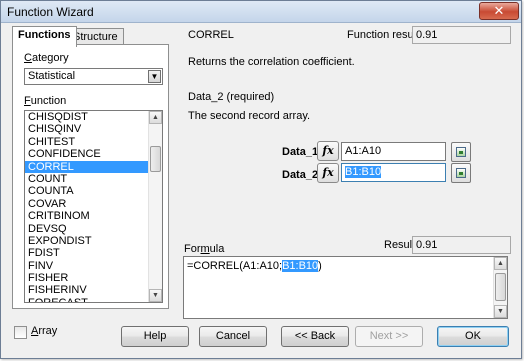 The width and height of the screenshot is (524, 361). Describe the element at coordinates (86, 142) in the screenshot. I see `list-item: CHITEST` at that location.